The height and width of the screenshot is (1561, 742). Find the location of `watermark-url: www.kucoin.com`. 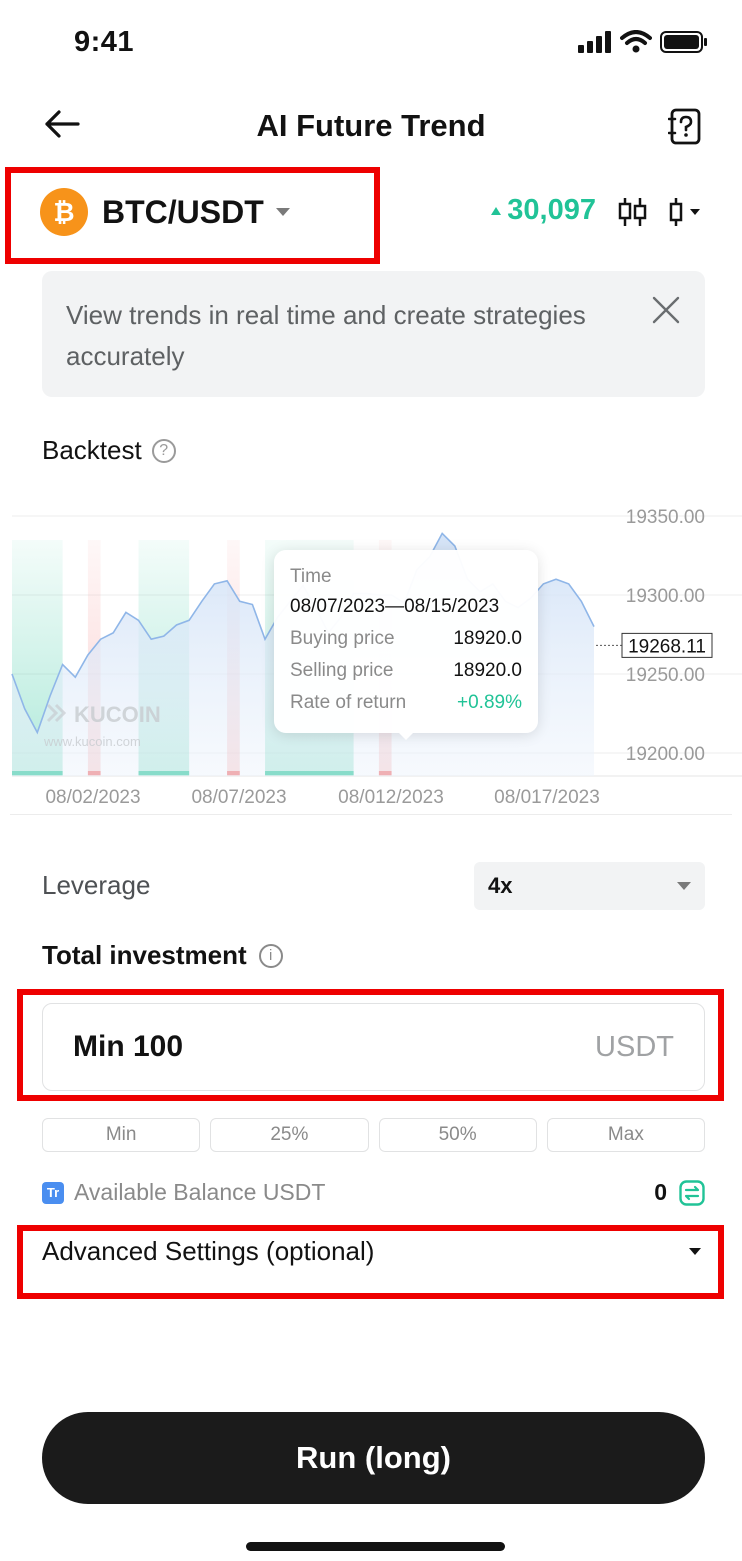

watermark-url: www.kucoin.com is located at coordinates (92, 741).